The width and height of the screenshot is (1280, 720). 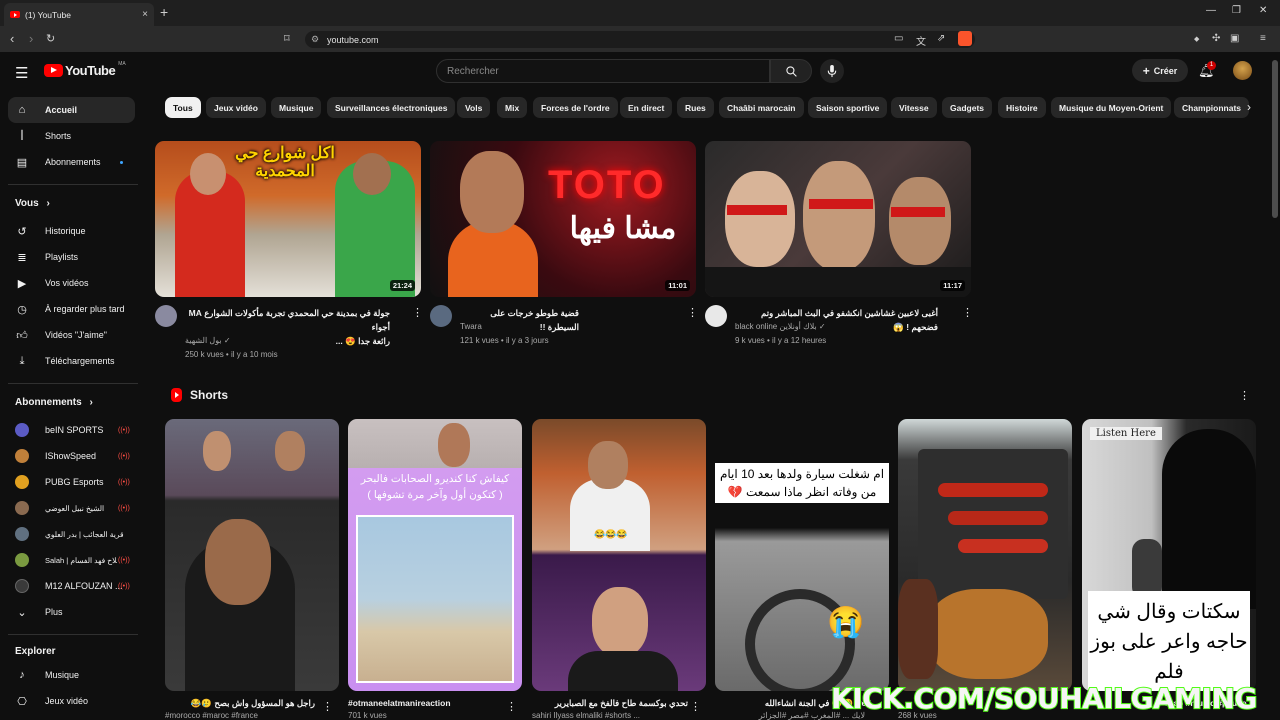 I want to click on chip: Championnats, so click(x=1212, y=107).